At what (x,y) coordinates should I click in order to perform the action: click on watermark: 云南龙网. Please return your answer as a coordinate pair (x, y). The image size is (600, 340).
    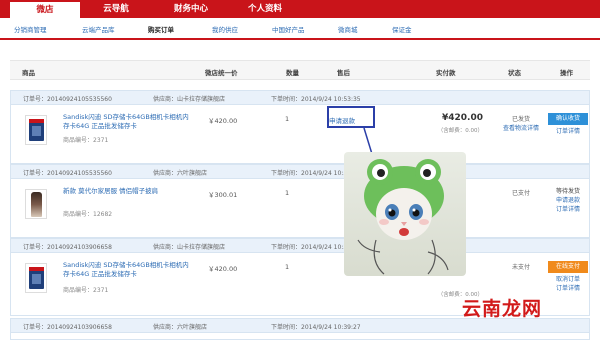
    Looking at the image, I should click on (502, 309).